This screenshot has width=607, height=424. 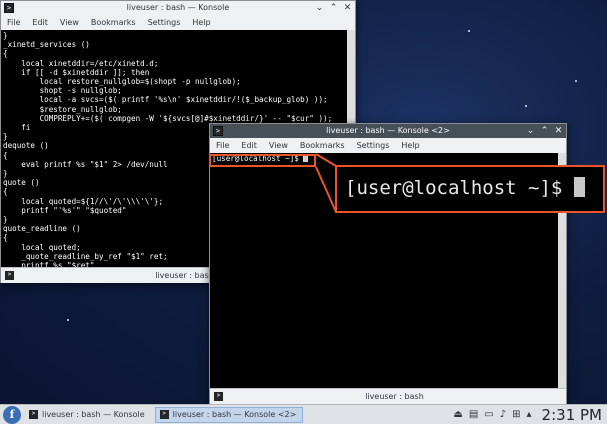 What do you see at coordinates (93, 414) in the screenshot?
I see `task-label: liveuser : bash — Konsole` at bounding box center [93, 414].